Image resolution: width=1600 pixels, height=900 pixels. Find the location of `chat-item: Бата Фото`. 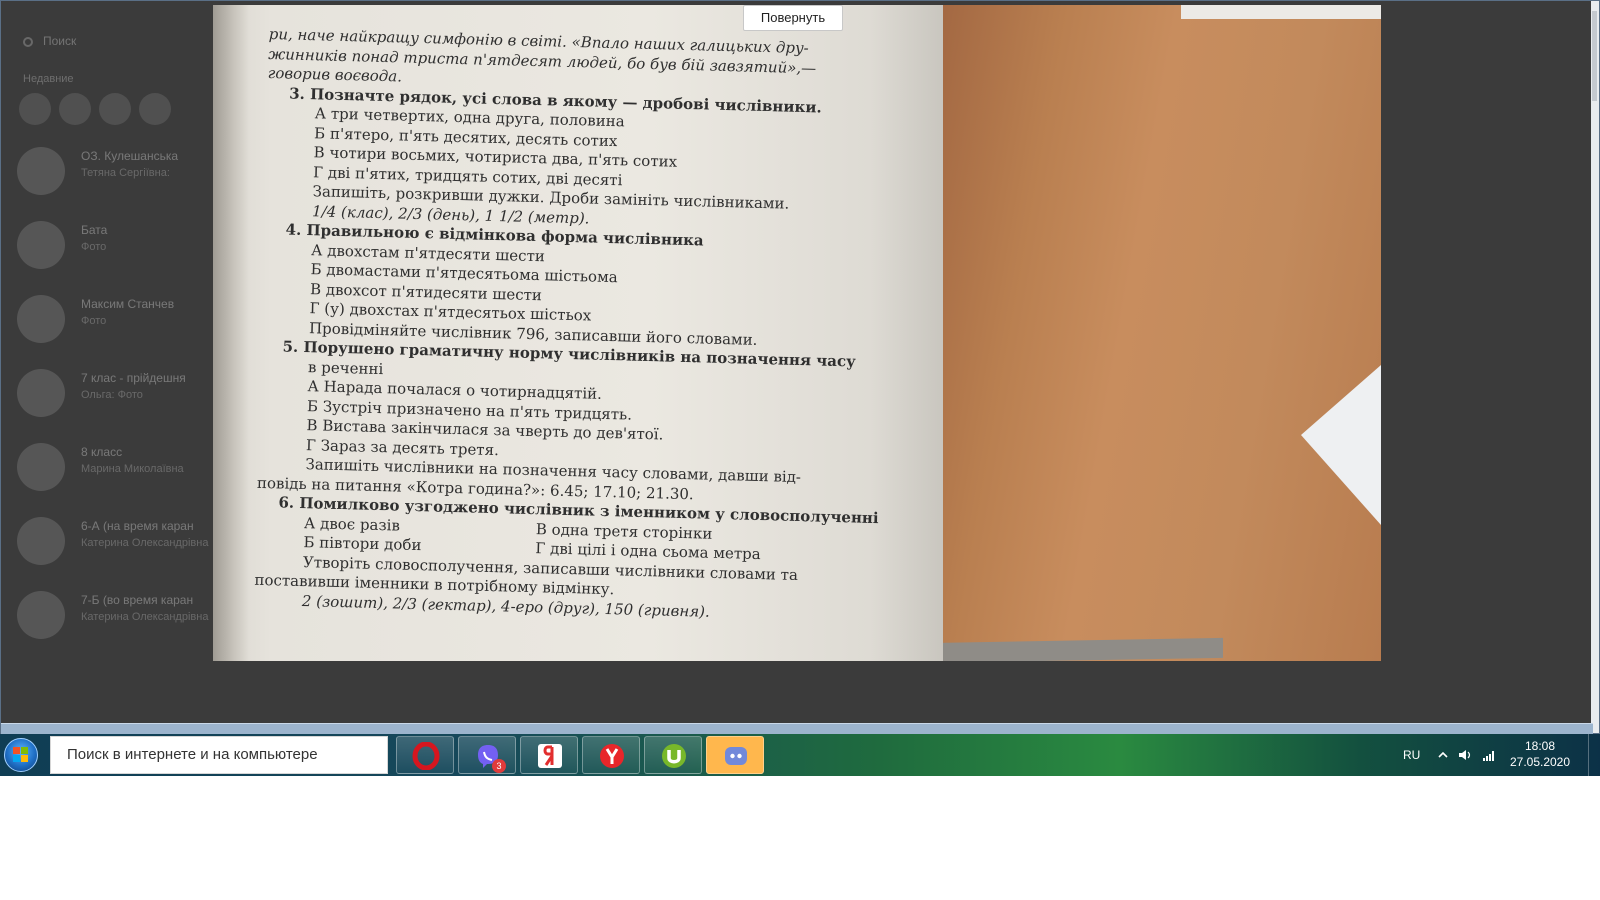

chat-item: Бата Фото is located at coordinates (115, 245).